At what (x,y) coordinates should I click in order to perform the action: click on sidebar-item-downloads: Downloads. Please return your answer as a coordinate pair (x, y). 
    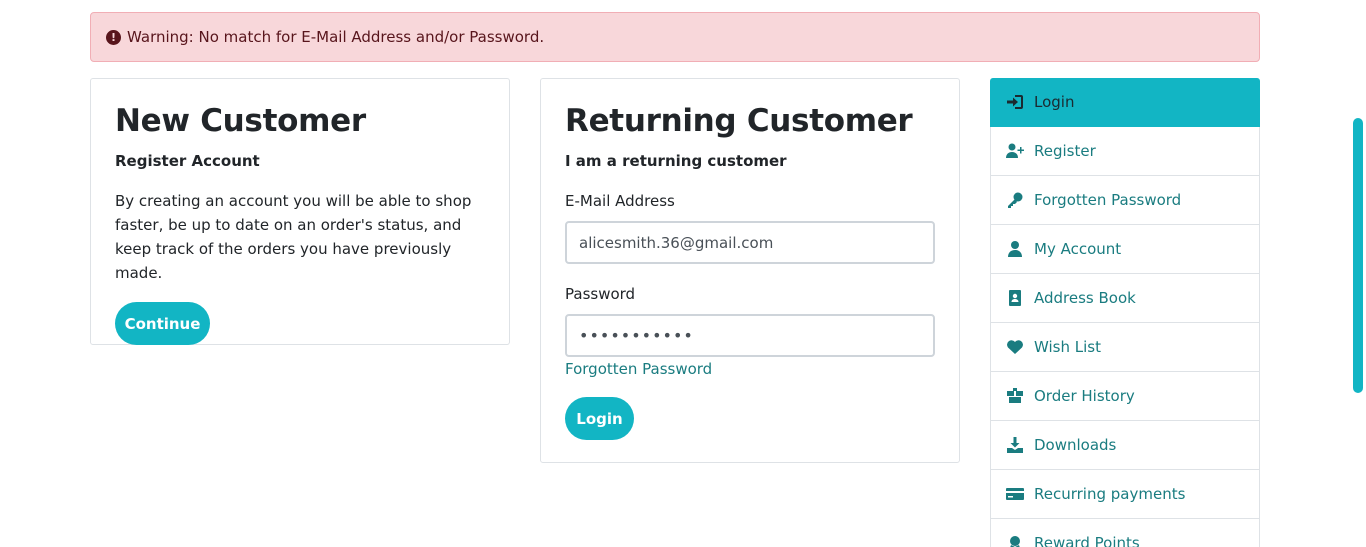
    Looking at the image, I should click on (1125, 445).